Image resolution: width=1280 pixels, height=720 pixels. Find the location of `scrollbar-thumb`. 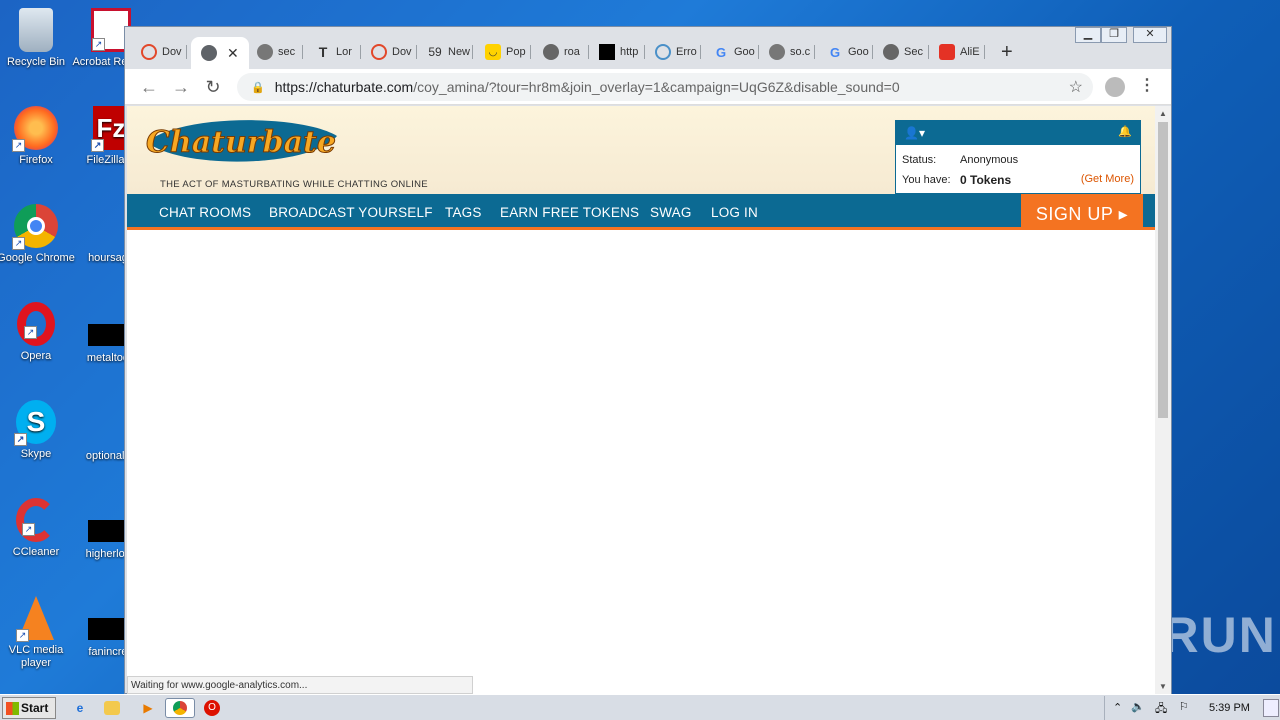

scrollbar-thumb is located at coordinates (1163, 270).